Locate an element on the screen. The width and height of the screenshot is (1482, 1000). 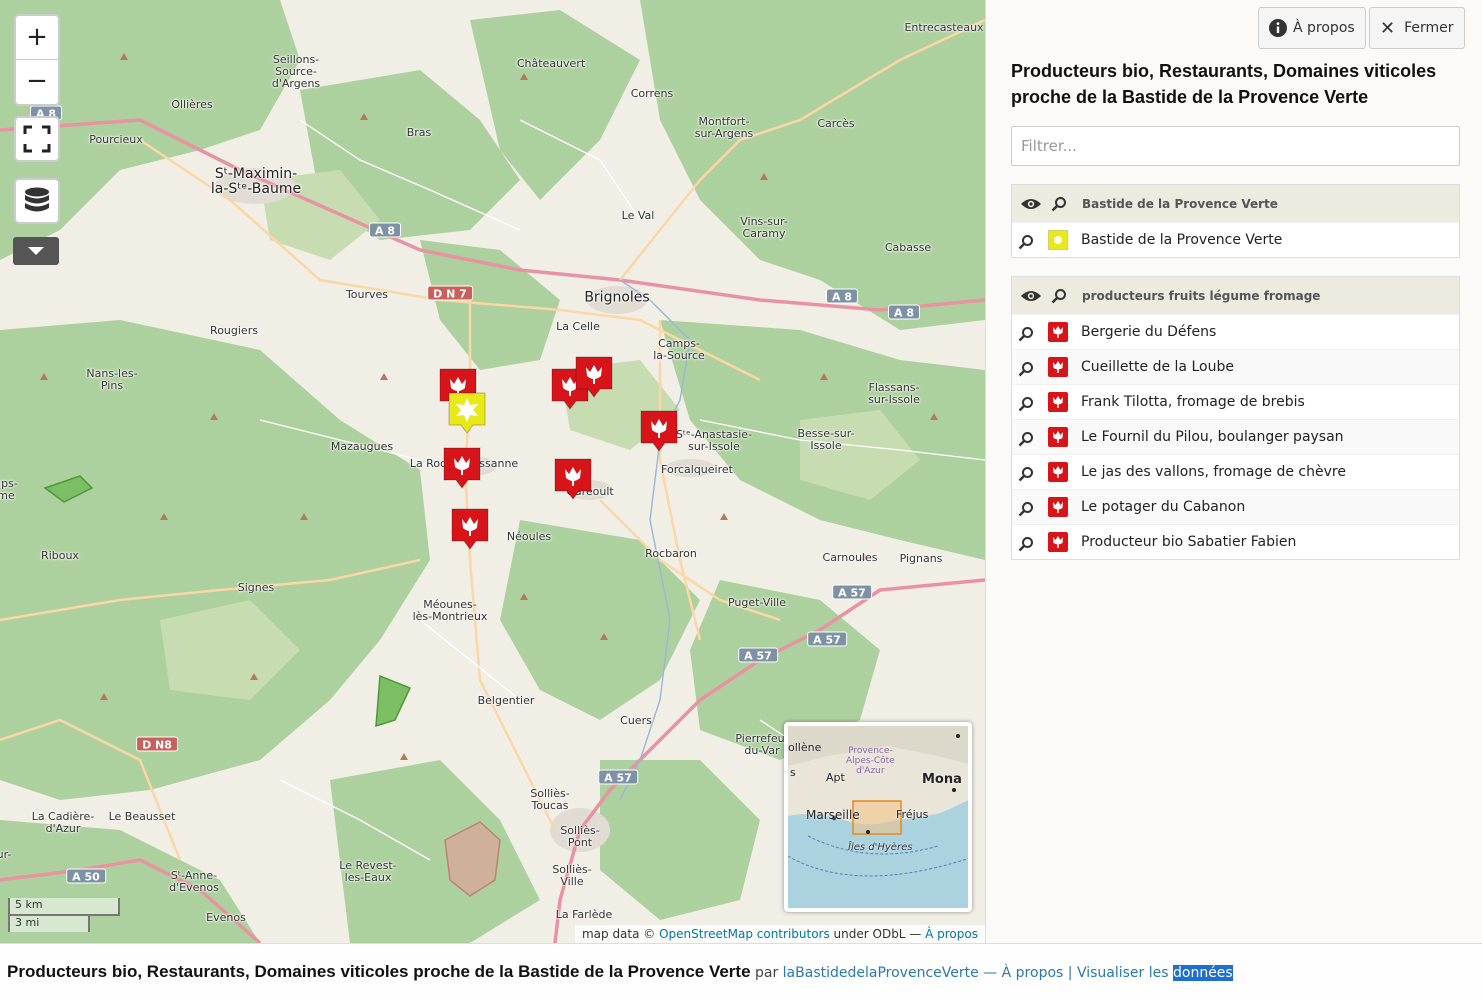
close-button: ✕ Fermer is located at coordinates (1417, 28).